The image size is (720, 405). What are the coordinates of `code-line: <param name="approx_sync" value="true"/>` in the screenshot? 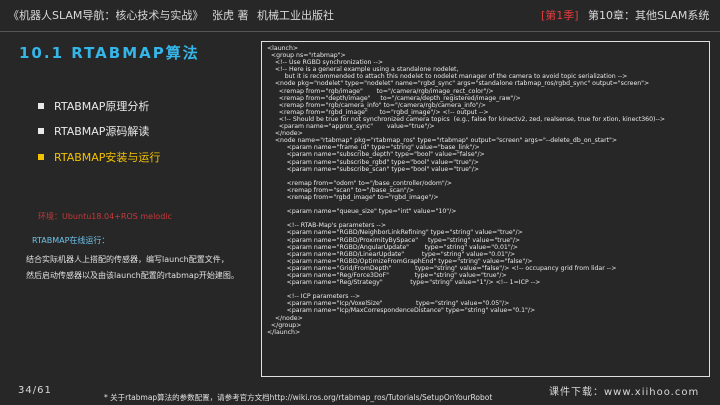 It's located at (351, 127).